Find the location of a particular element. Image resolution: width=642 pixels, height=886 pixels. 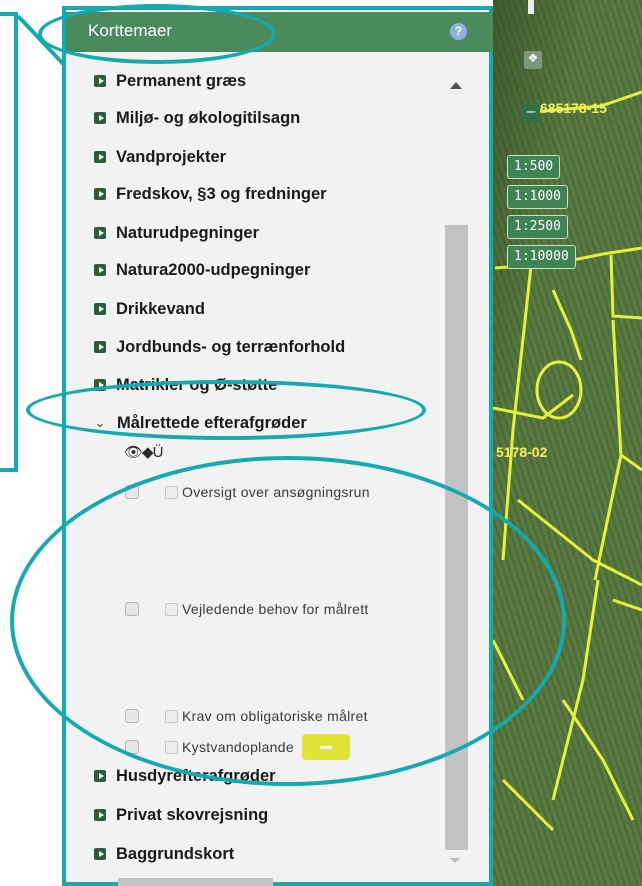

layer-privat-skovrejsning: Privat skovrejsning is located at coordinates (181, 815).